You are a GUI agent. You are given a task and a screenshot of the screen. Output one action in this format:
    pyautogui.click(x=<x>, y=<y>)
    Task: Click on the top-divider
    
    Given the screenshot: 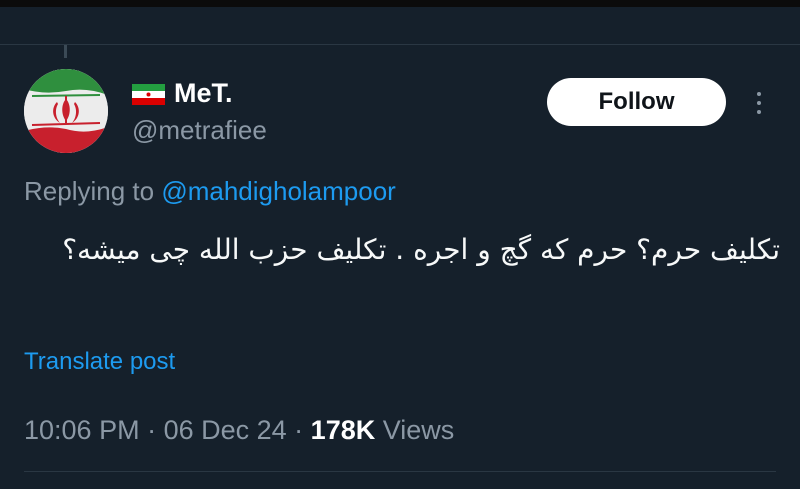 What is the action you would take?
    pyautogui.click(x=400, y=44)
    